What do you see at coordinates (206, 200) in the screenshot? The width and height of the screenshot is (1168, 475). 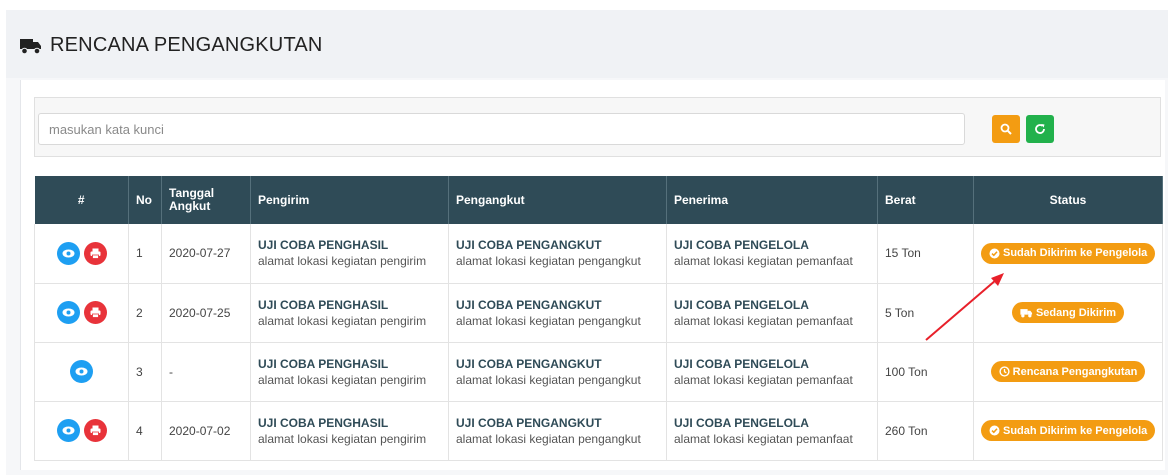 I see `header-tanggal: Tanggal Angkut` at bounding box center [206, 200].